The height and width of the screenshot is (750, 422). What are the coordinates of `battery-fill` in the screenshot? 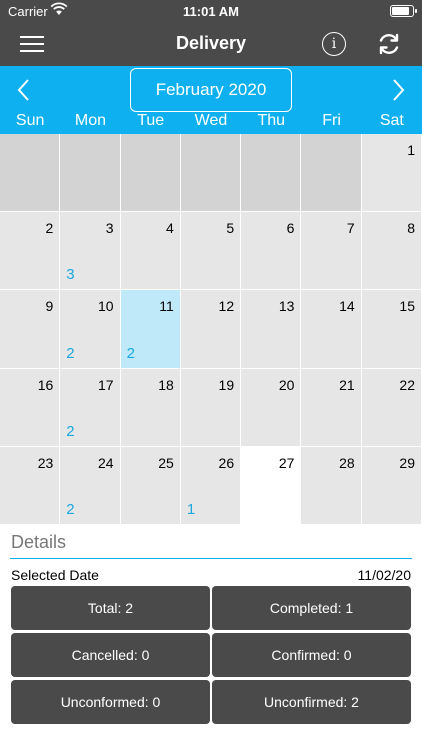 It's located at (400, 11).